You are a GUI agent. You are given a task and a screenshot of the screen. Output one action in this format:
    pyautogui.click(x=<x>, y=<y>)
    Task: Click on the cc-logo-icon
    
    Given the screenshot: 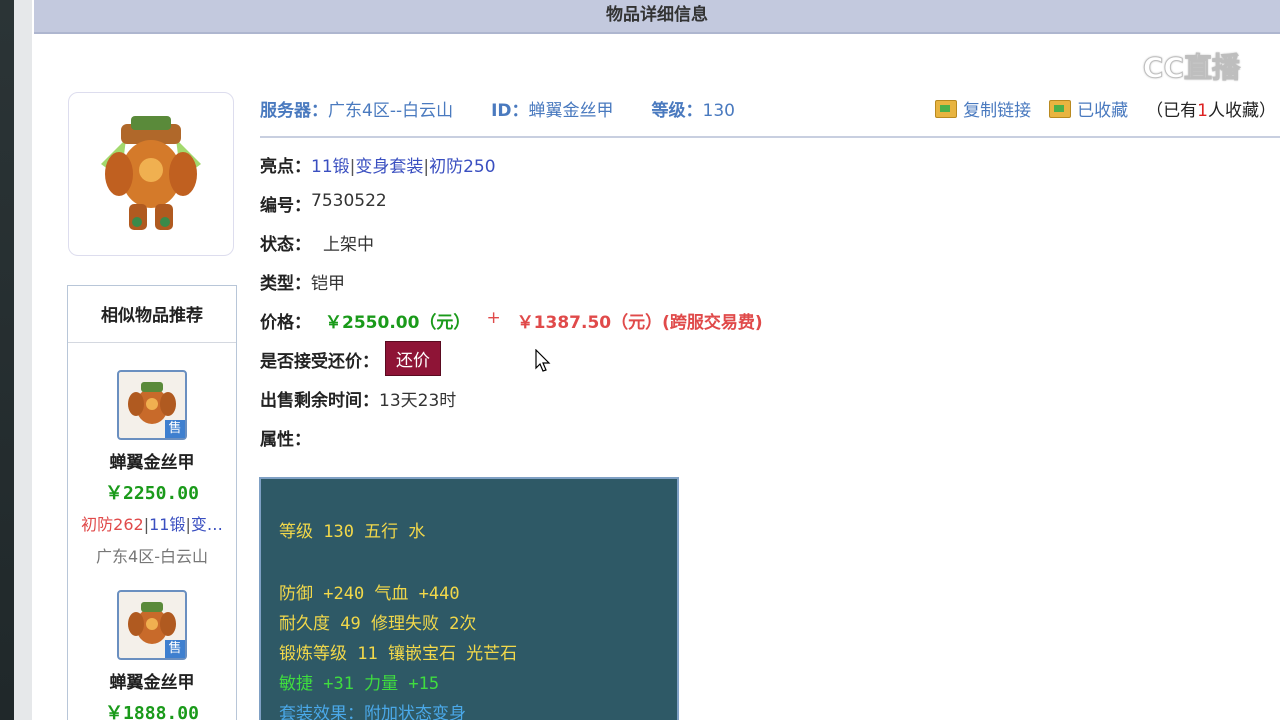 What is the action you would take?
    pyautogui.click(x=1114, y=66)
    